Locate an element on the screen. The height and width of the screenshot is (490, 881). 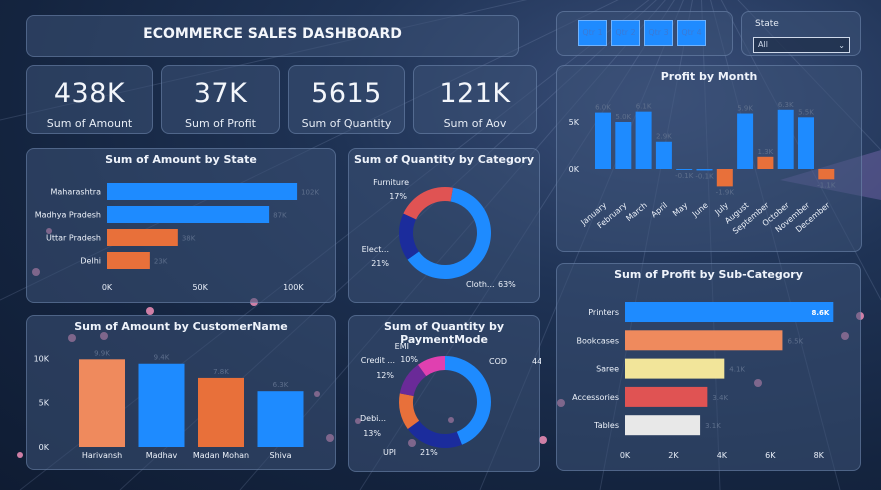
kpi-value: 438K is located at coordinates (89, 93).